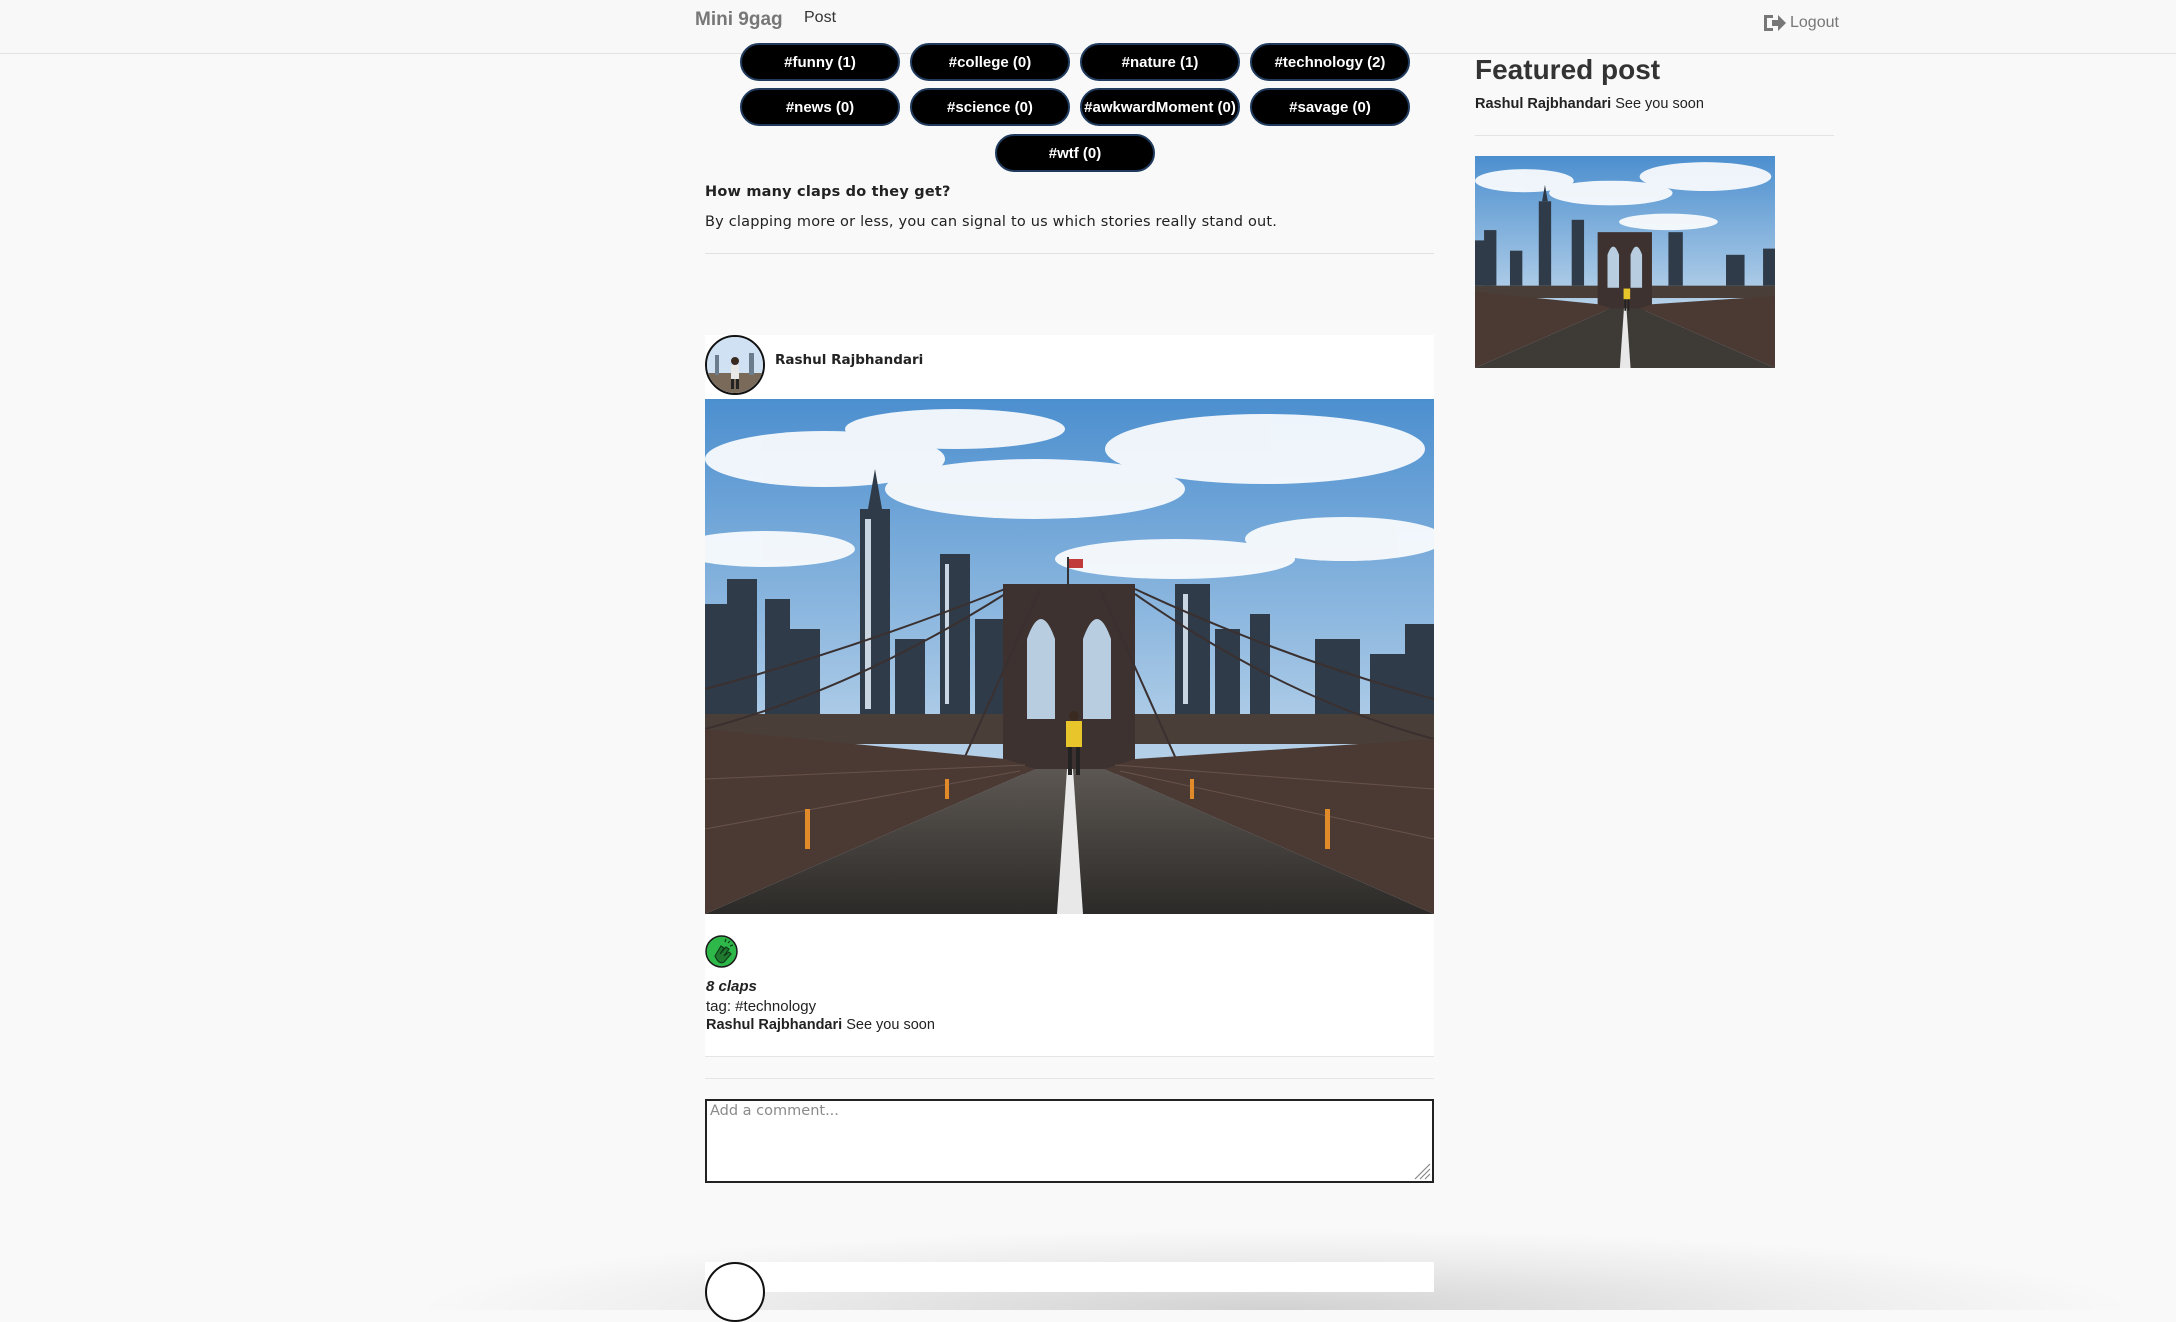  What do you see at coordinates (1330, 62) in the screenshot?
I see `tag-pill-technology: #technology (2)` at bounding box center [1330, 62].